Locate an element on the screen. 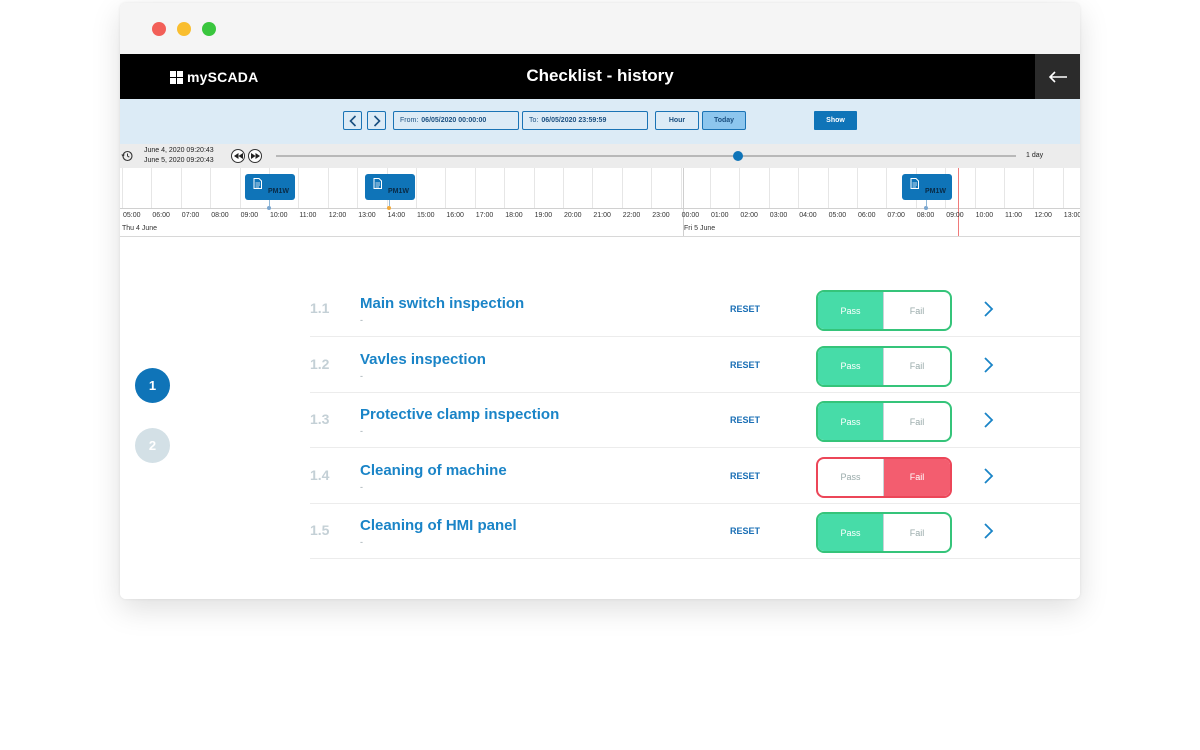  from-prefix: From: is located at coordinates (409, 120).